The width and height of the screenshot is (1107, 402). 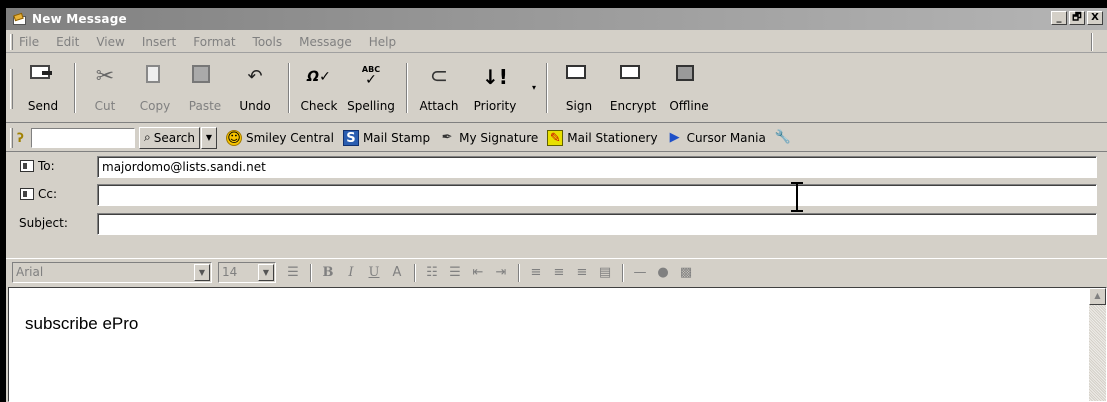 What do you see at coordinates (382, 42) in the screenshot?
I see `menu-help: Help` at bounding box center [382, 42].